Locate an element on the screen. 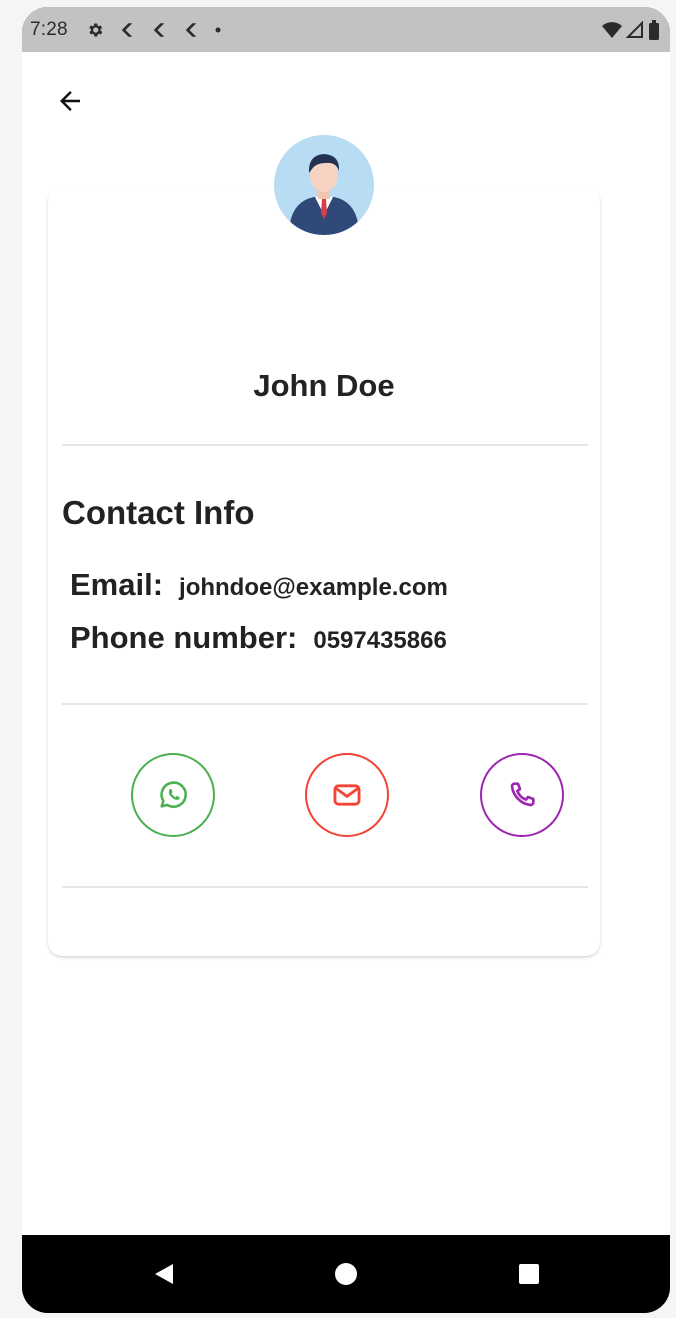  arrow-left-icon is located at coordinates (70, 101).